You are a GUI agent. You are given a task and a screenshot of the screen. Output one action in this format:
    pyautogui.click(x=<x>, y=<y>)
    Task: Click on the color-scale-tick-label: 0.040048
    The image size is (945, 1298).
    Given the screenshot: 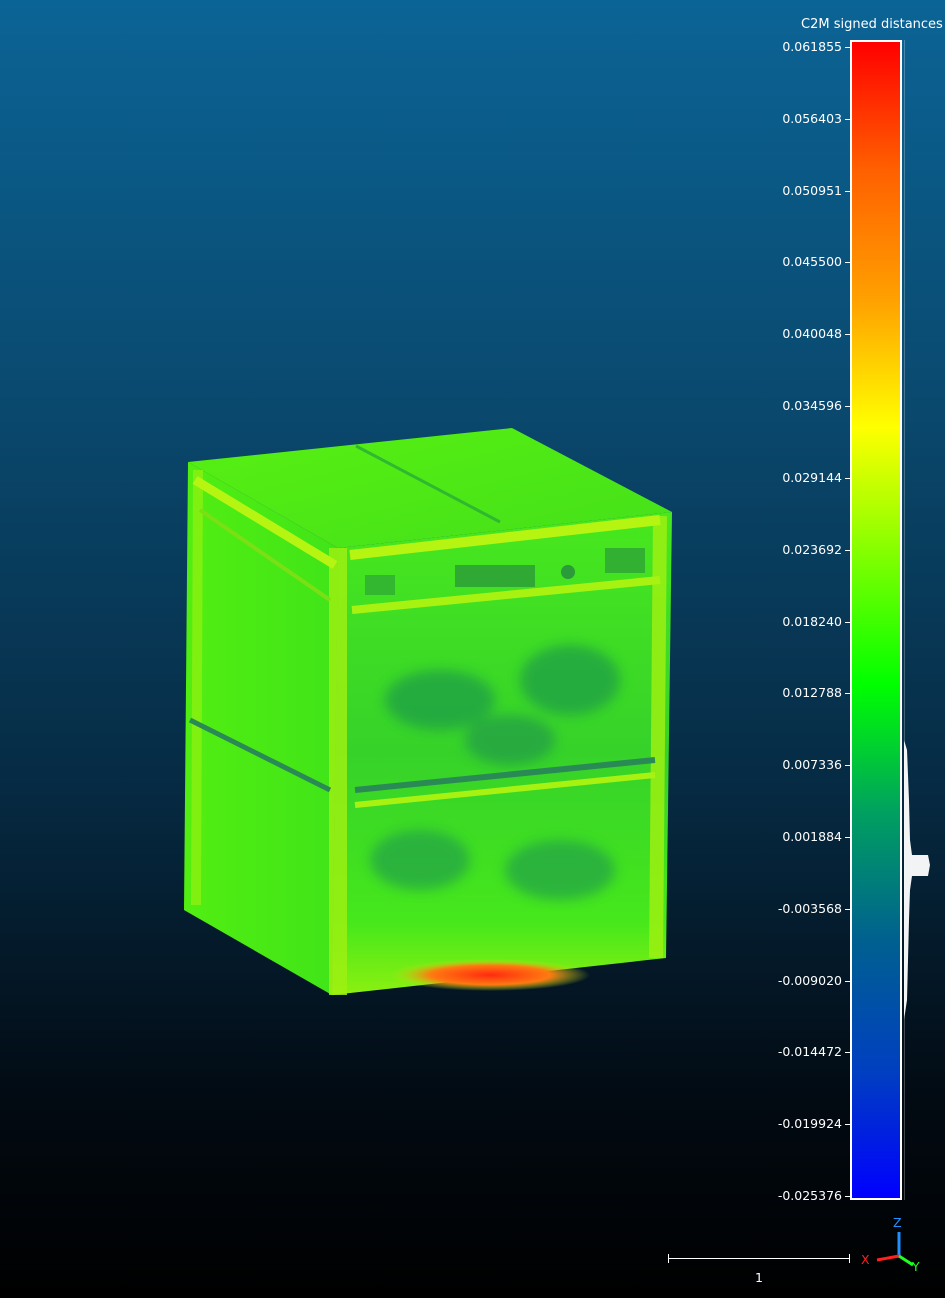 What is the action you would take?
    pyautogui.click(x=812, y=334)
    